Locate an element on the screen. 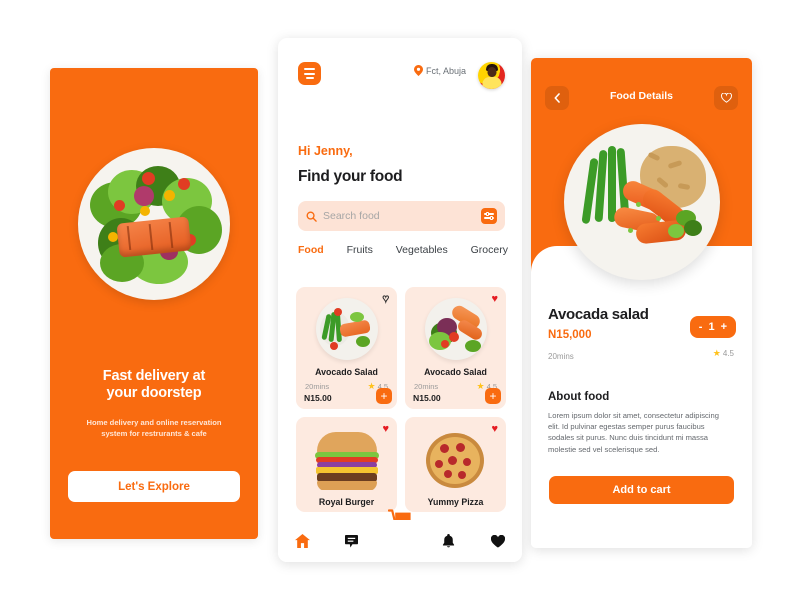  quantity-value: 1 is located at coordinates (711, 326).